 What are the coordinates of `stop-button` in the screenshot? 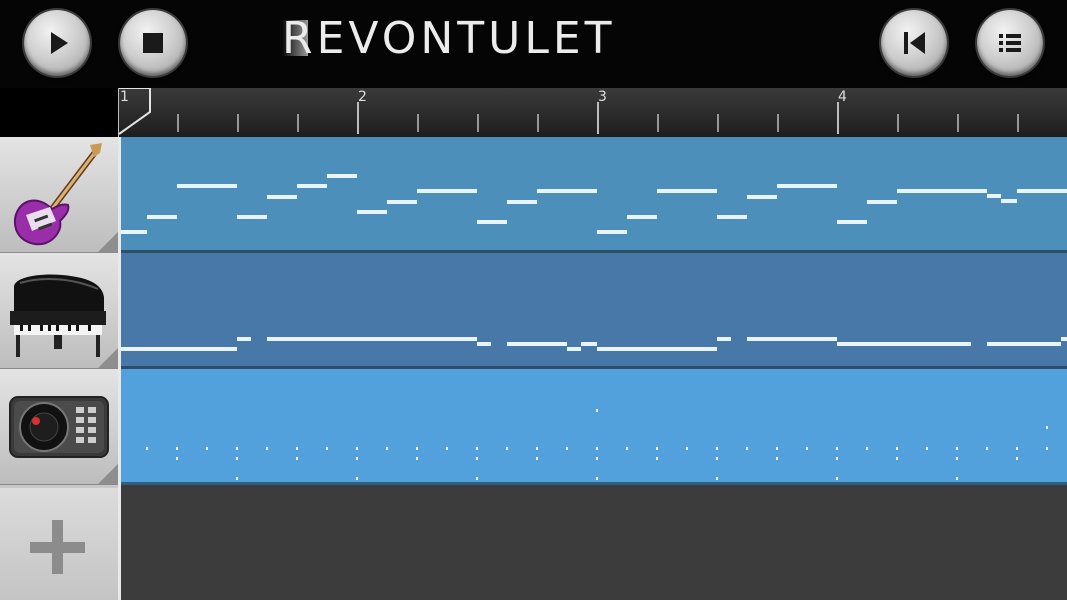 It's located at (153, 43).